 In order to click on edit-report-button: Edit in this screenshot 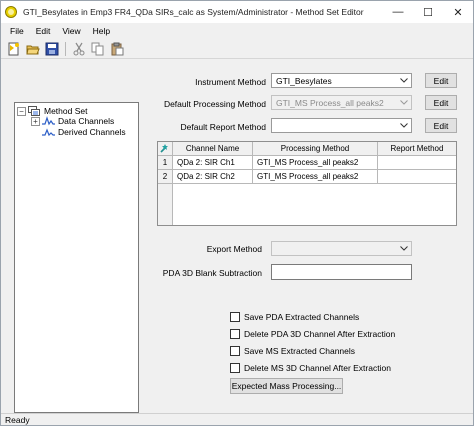, I will do `click(441, 125)`.